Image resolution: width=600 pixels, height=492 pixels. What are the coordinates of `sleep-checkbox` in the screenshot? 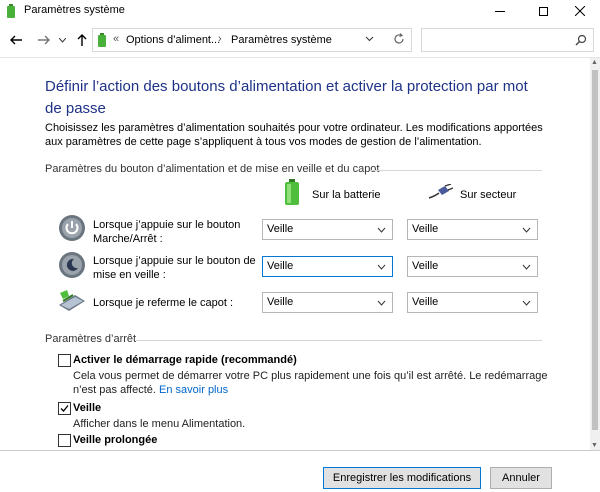 It's located at (64, 408).